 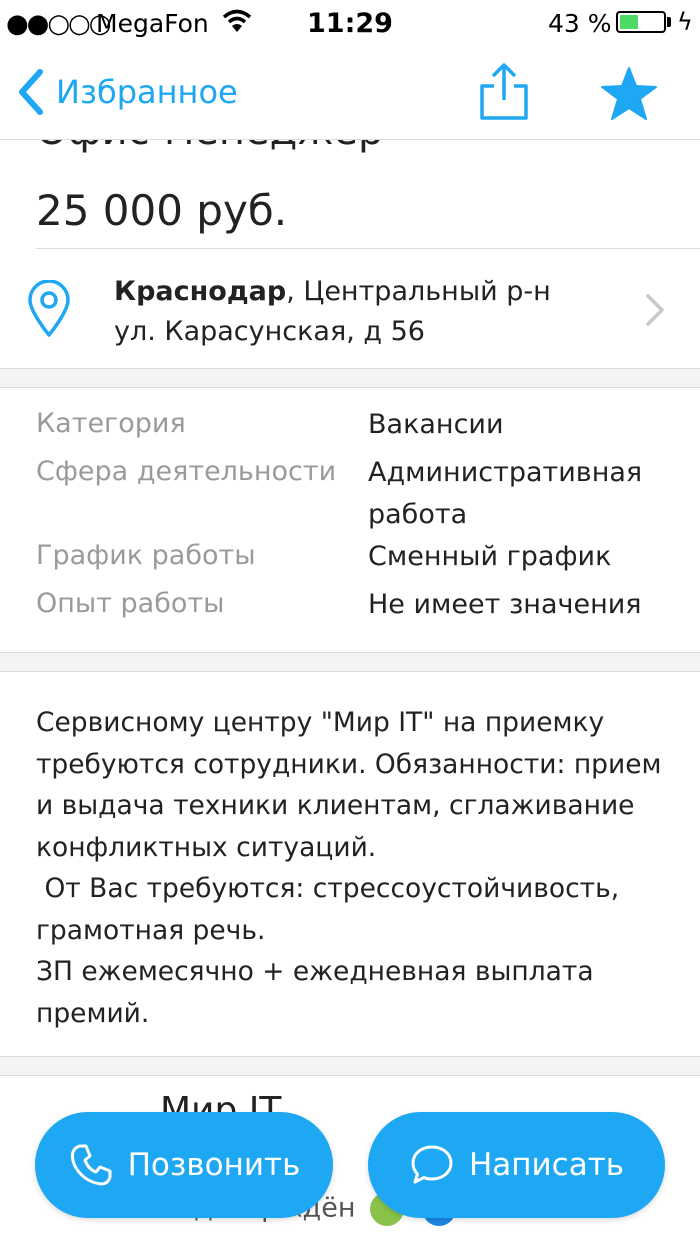 I want to click on status-bar: ●●○○○ MegaFon 11:29 43 % ϟ, so click(x=350, y=22).